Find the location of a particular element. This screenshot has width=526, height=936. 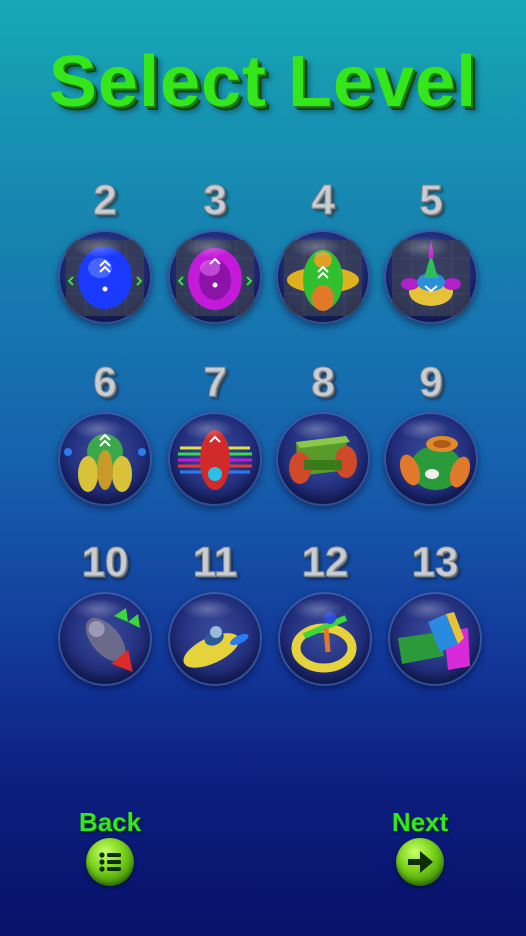

level-number: 8 is located at coordinates (323, 381).